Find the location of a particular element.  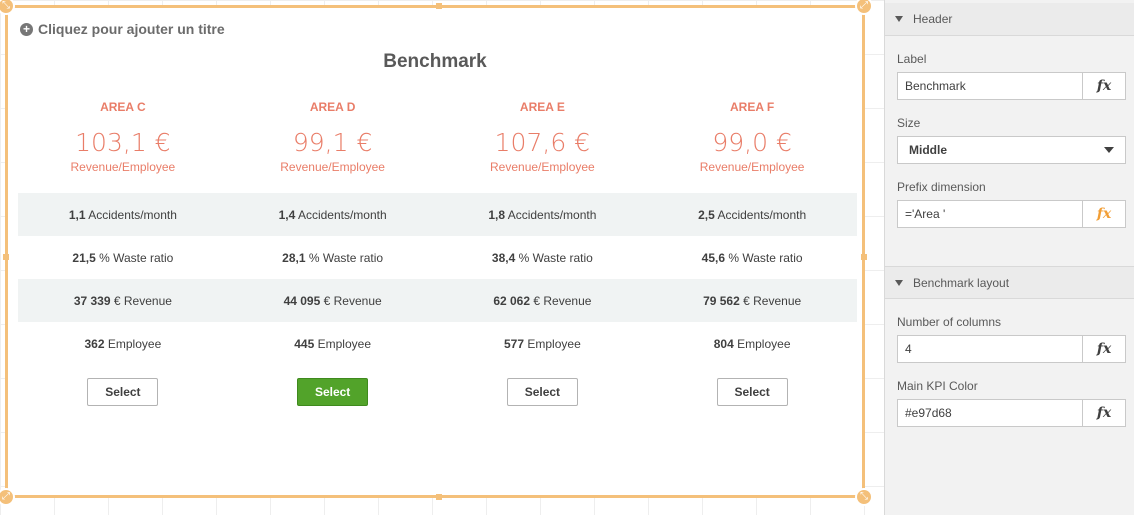

label-field: fx is located at coordinates (1011, 86).